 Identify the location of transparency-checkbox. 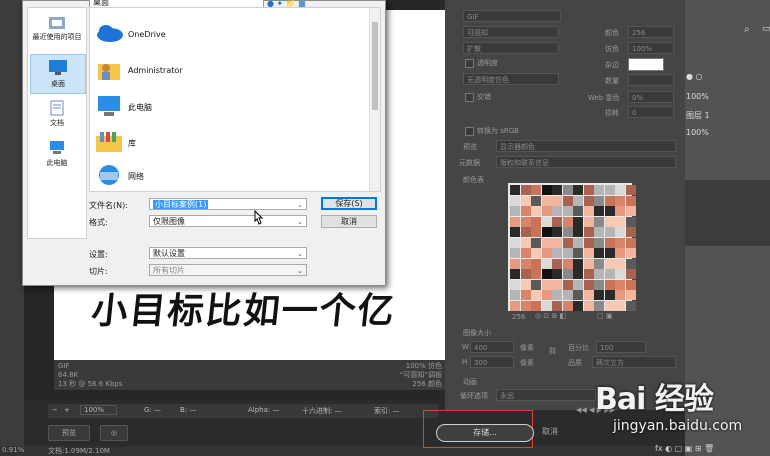
(469, 63).